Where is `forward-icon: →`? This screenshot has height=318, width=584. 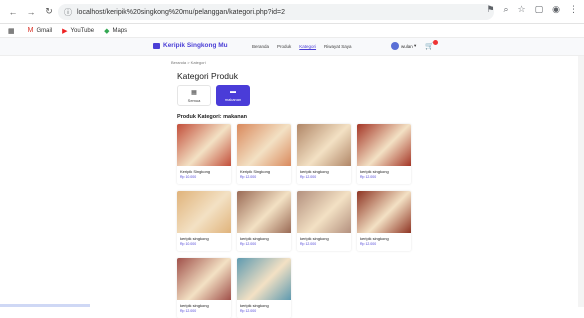
forward-icon: → is located at coordinates (31, 12).